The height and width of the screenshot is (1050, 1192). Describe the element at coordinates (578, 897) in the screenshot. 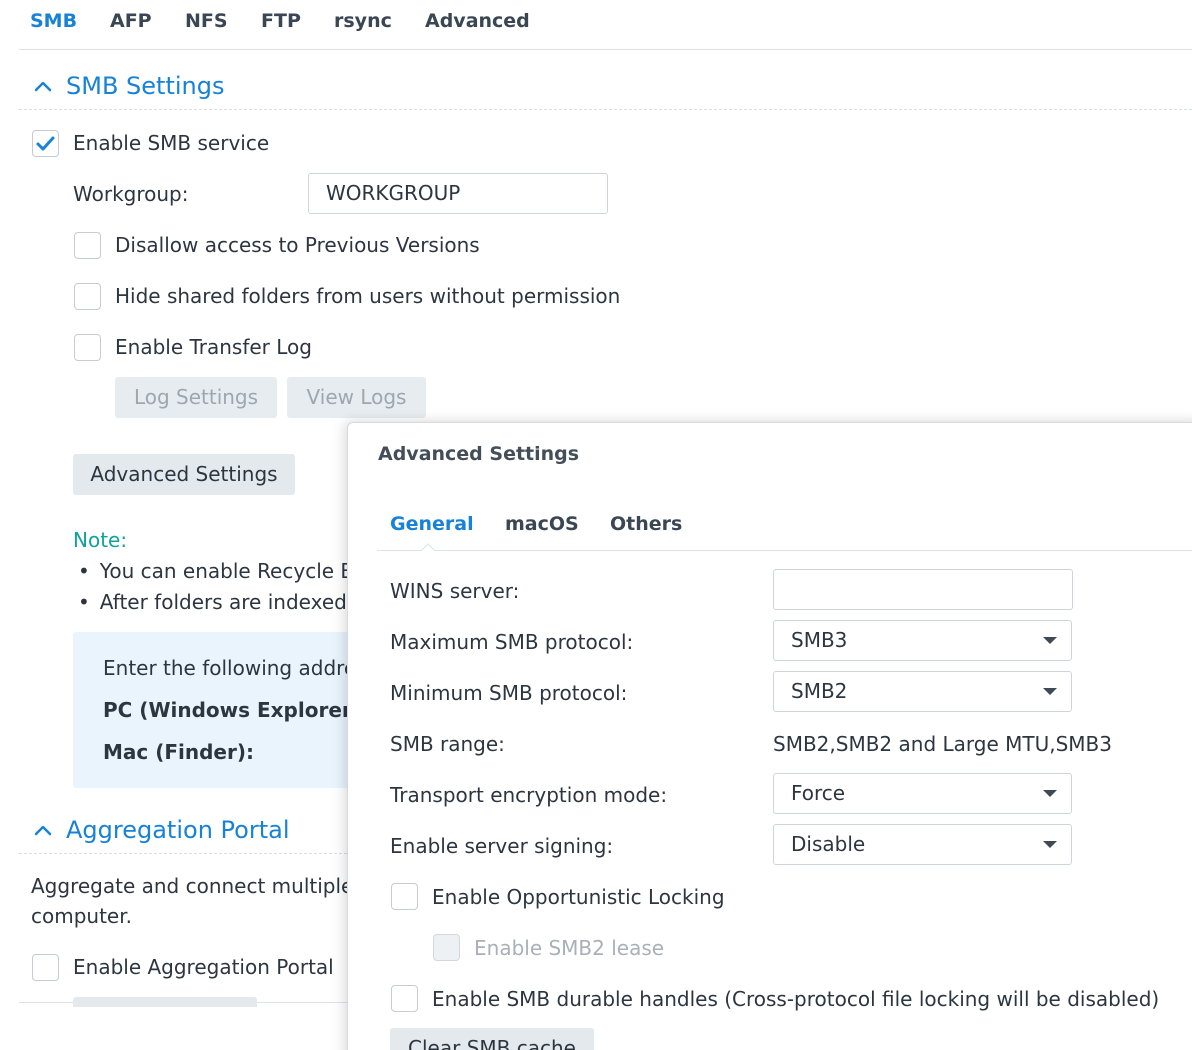

I see `opportunistic-locking-label: Enable Opportunistic Locking` at that location.